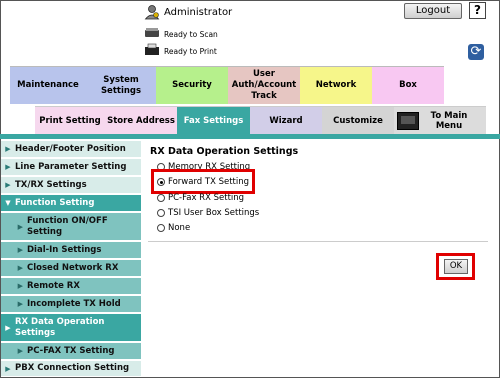 The width and height of the screenshot is (500, 378). Describe the element at coordinates (71, 268) in the screenshot. I see `sidebar-item-closed-network-rx: ▶ Closed Network RX` at that location.